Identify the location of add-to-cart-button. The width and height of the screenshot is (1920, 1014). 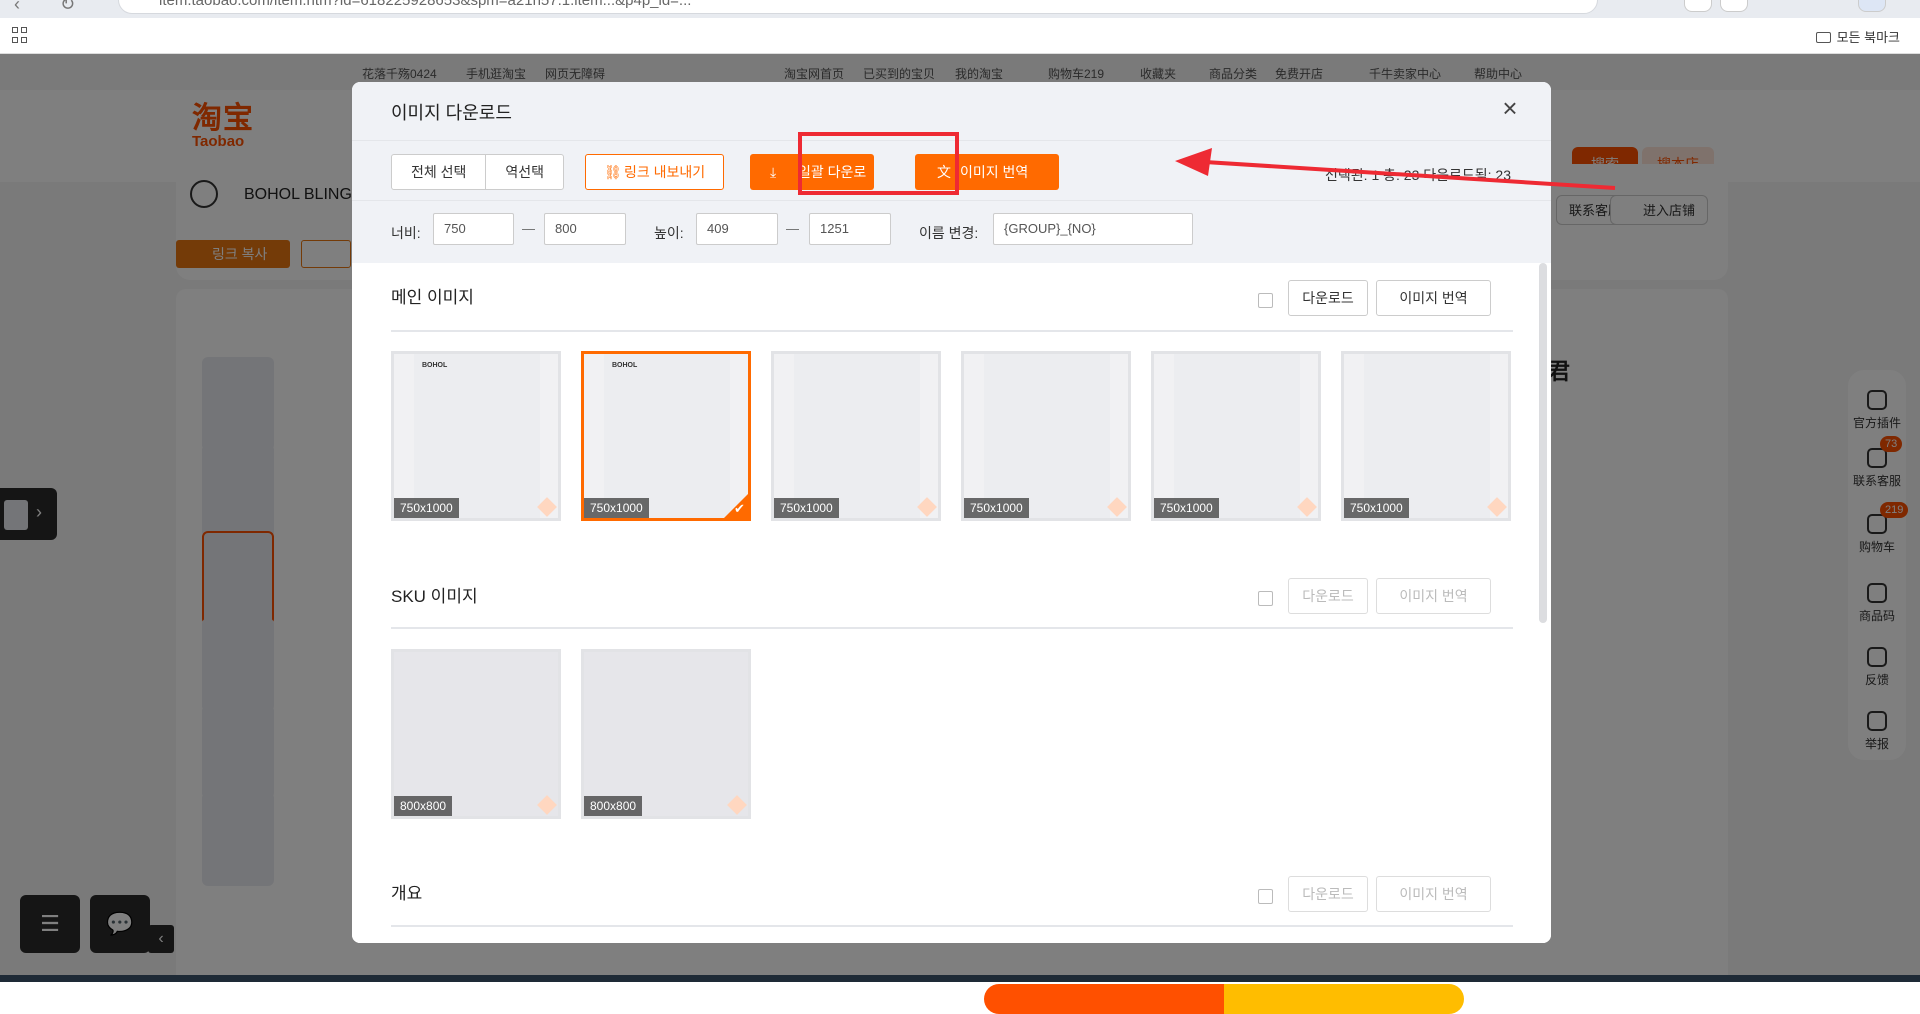
(1344, 999).